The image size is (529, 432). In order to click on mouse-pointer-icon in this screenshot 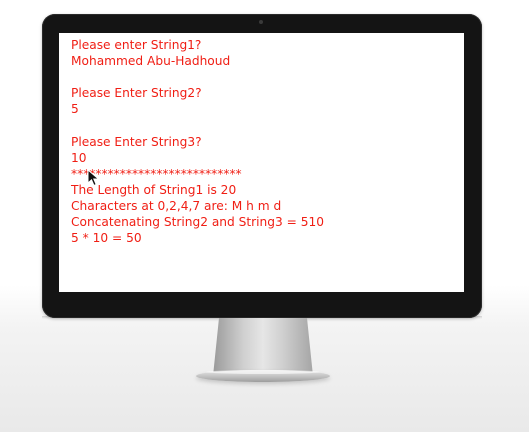, I will do `click(93, 178)`.